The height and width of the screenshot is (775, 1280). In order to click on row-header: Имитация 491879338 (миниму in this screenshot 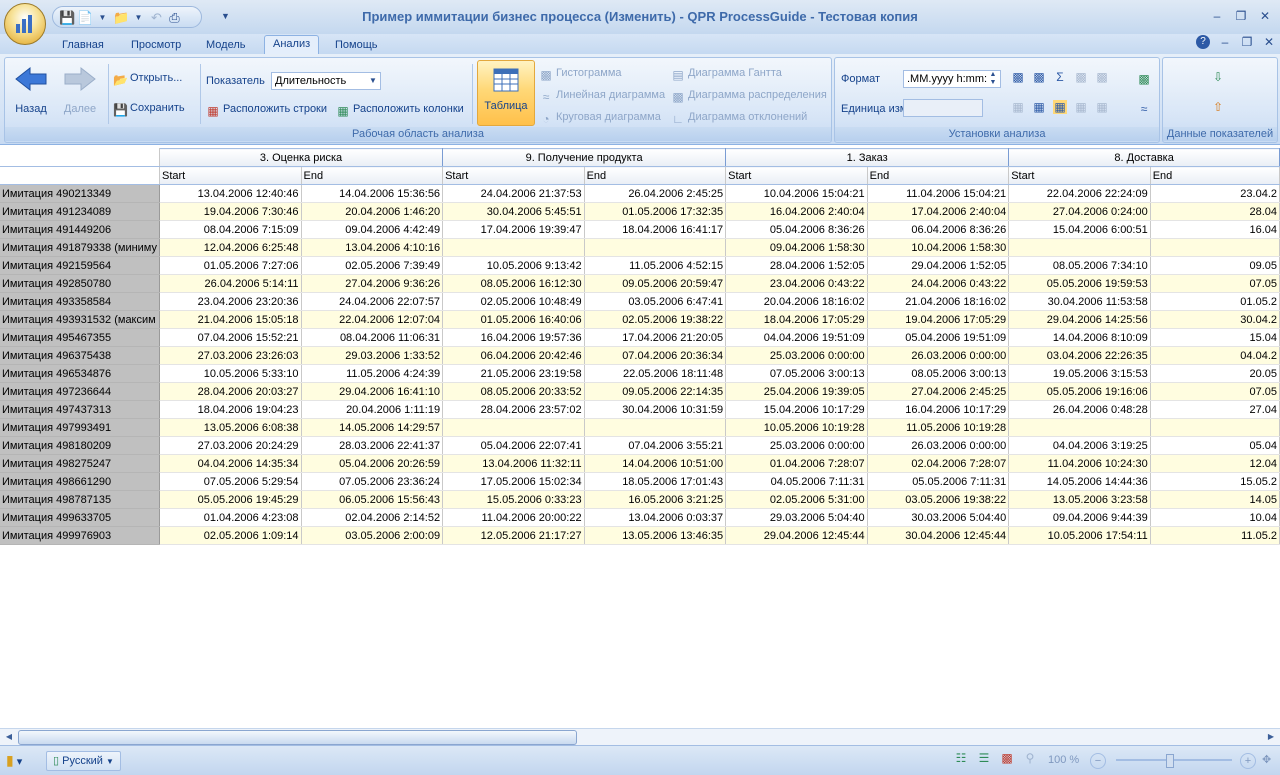, I will do `click(80, 247)`.